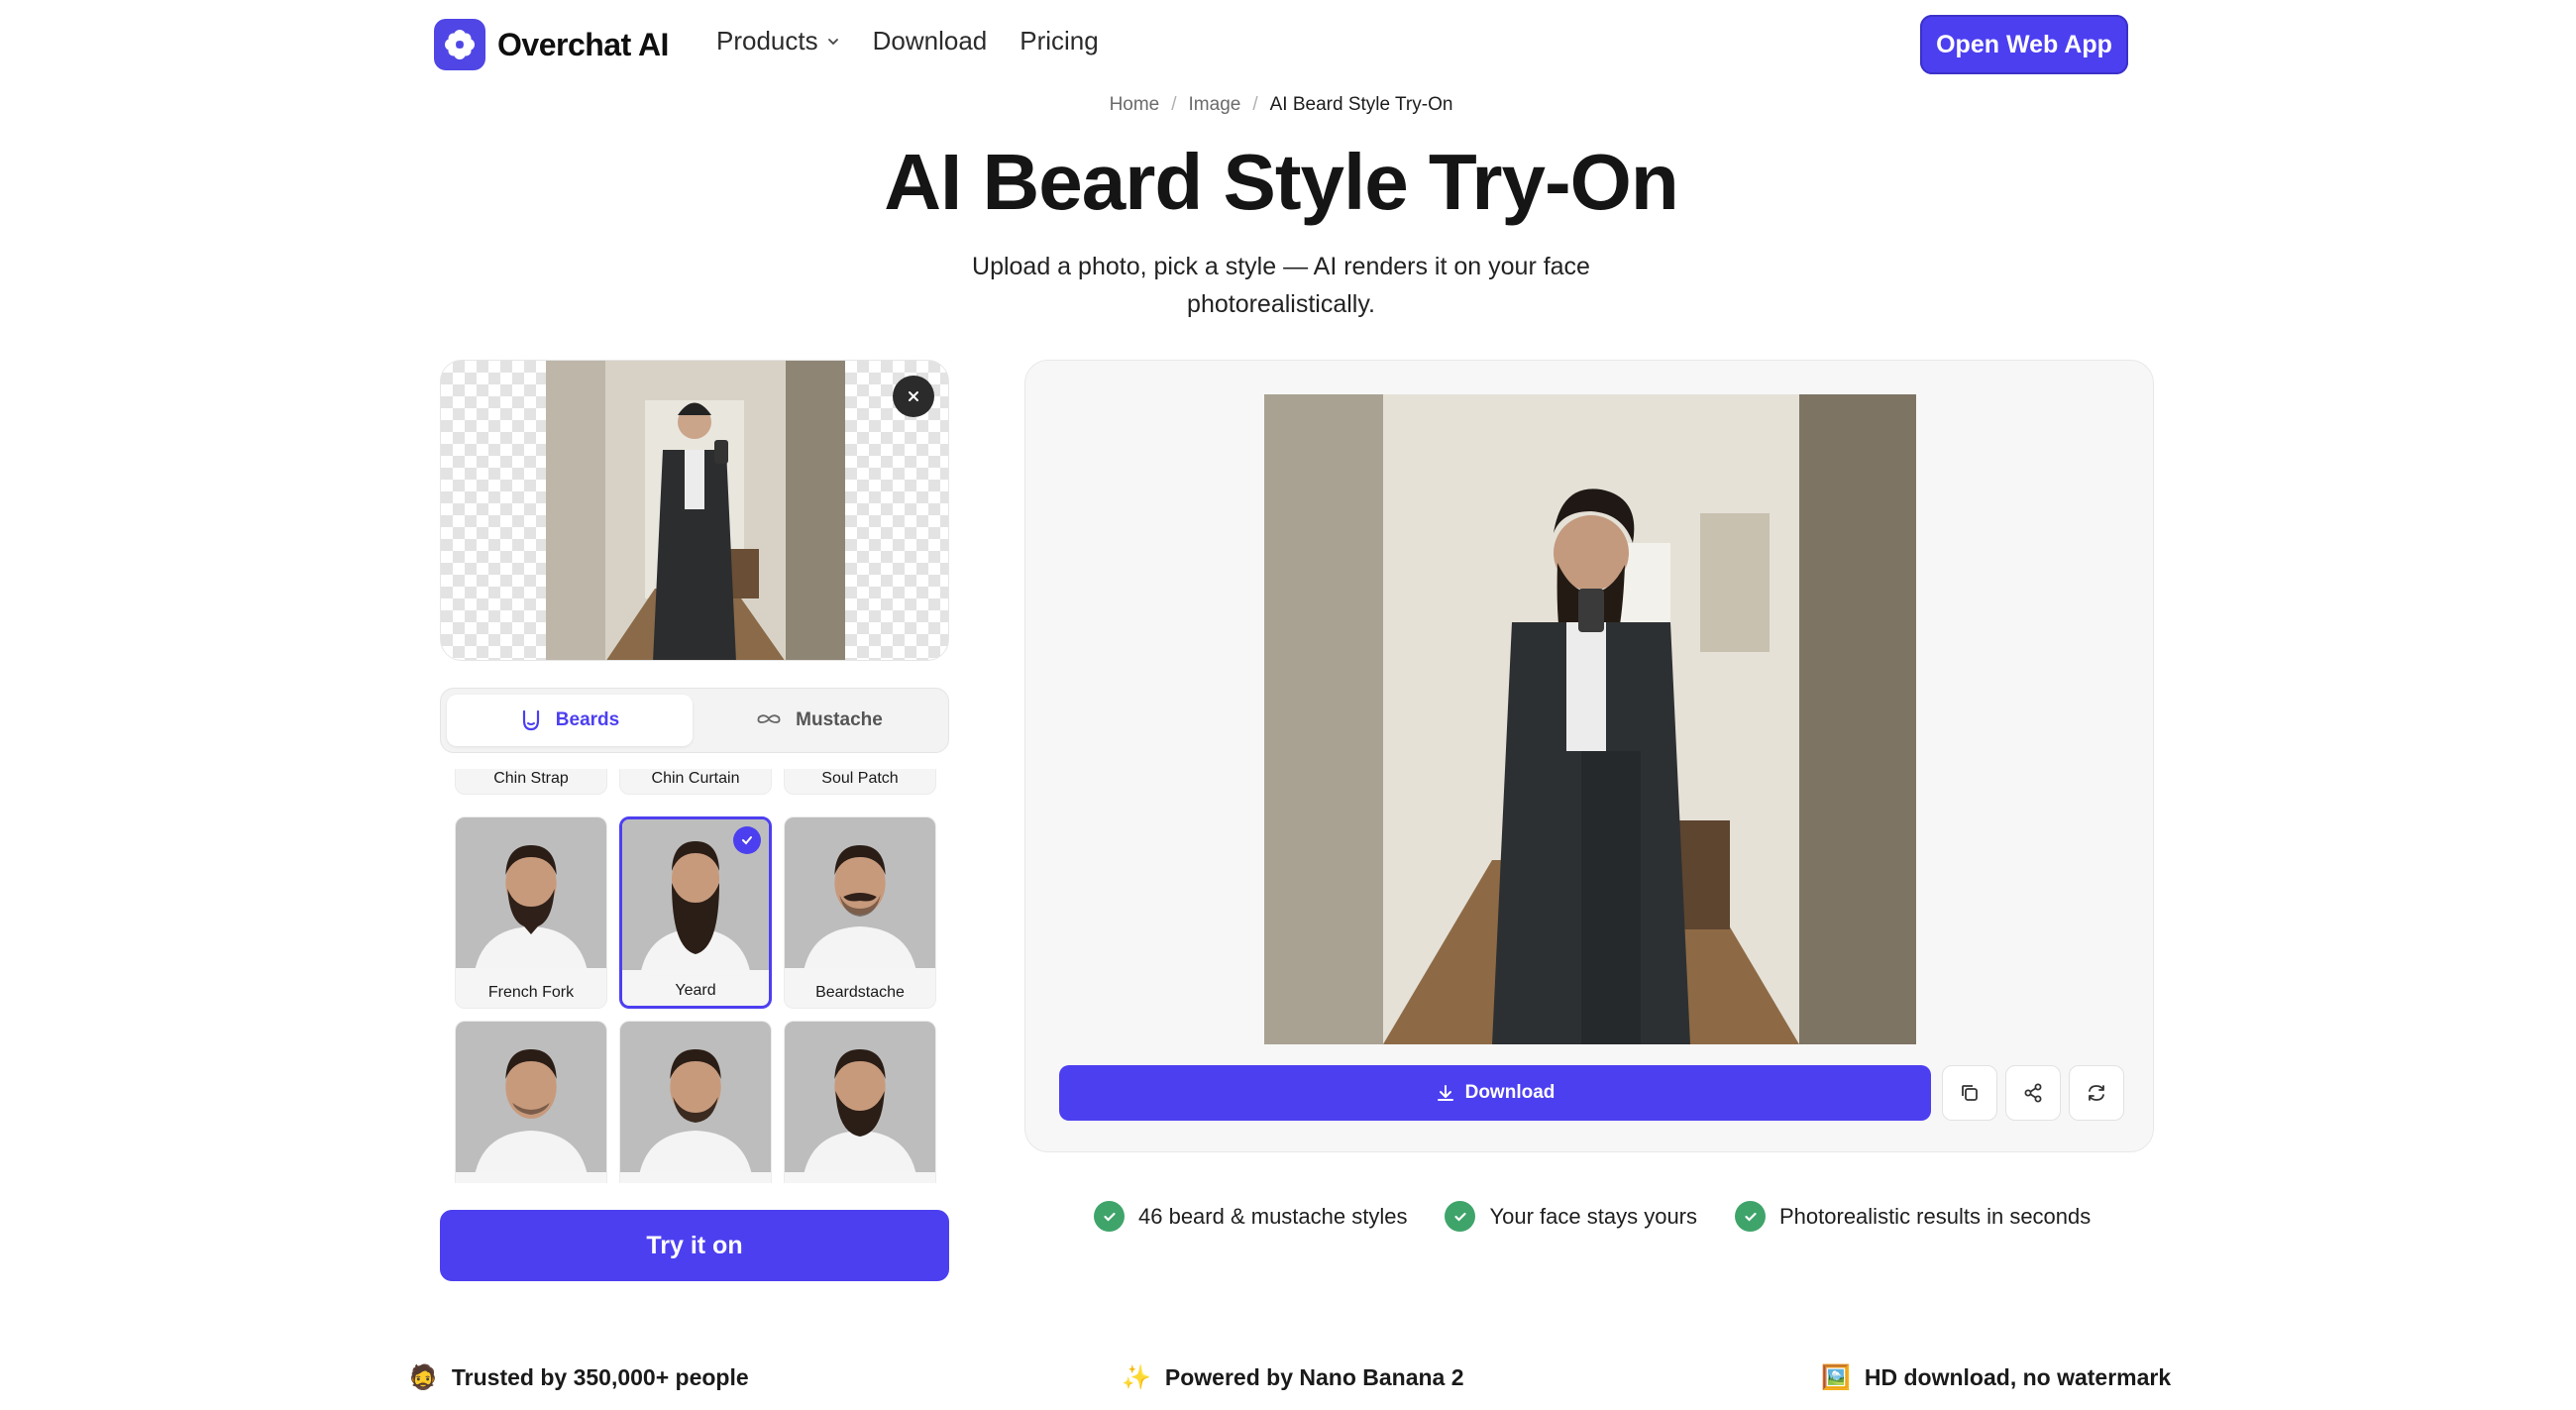 The image size is (2576, 1410). I want to click on trust-text: Powered by Nano Banana 2, so click(1314, 1377).